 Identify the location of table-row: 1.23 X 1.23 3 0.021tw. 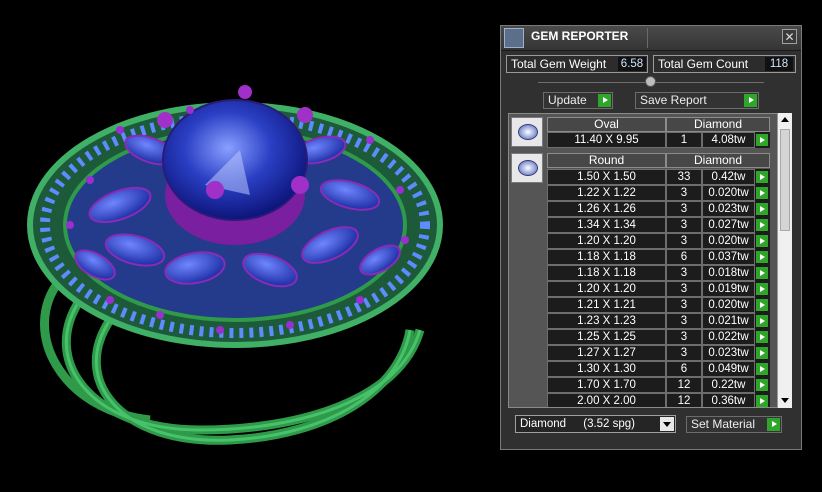
(658, 321).